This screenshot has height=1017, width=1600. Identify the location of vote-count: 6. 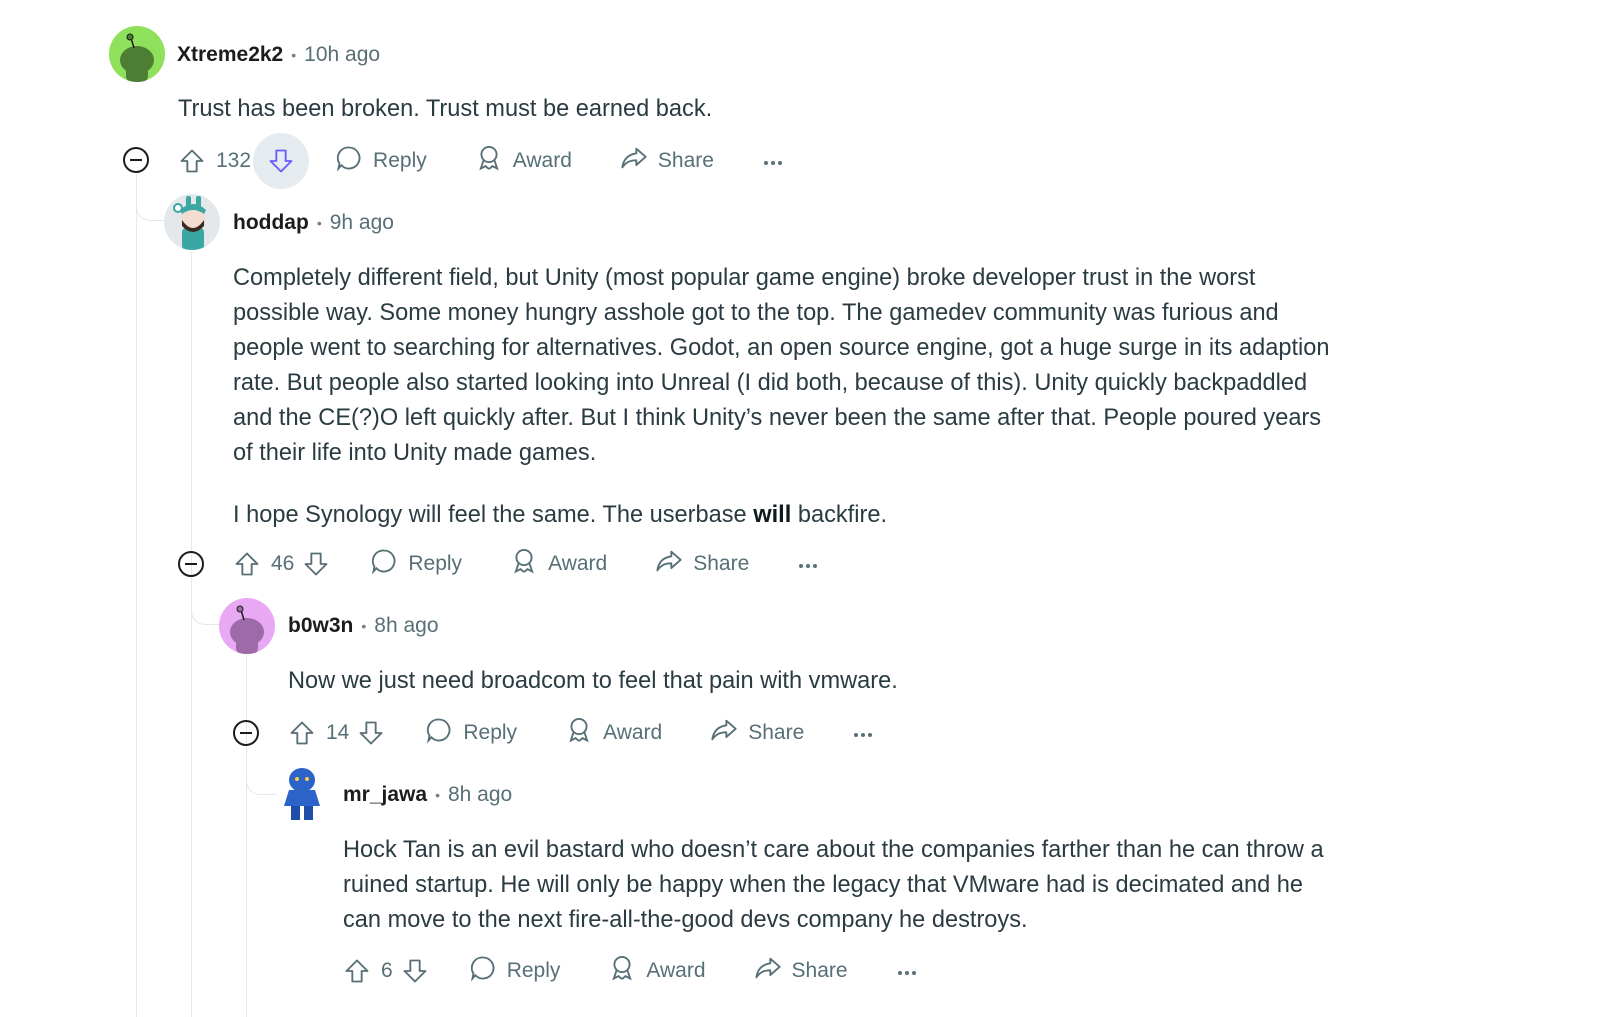
(387, 970).